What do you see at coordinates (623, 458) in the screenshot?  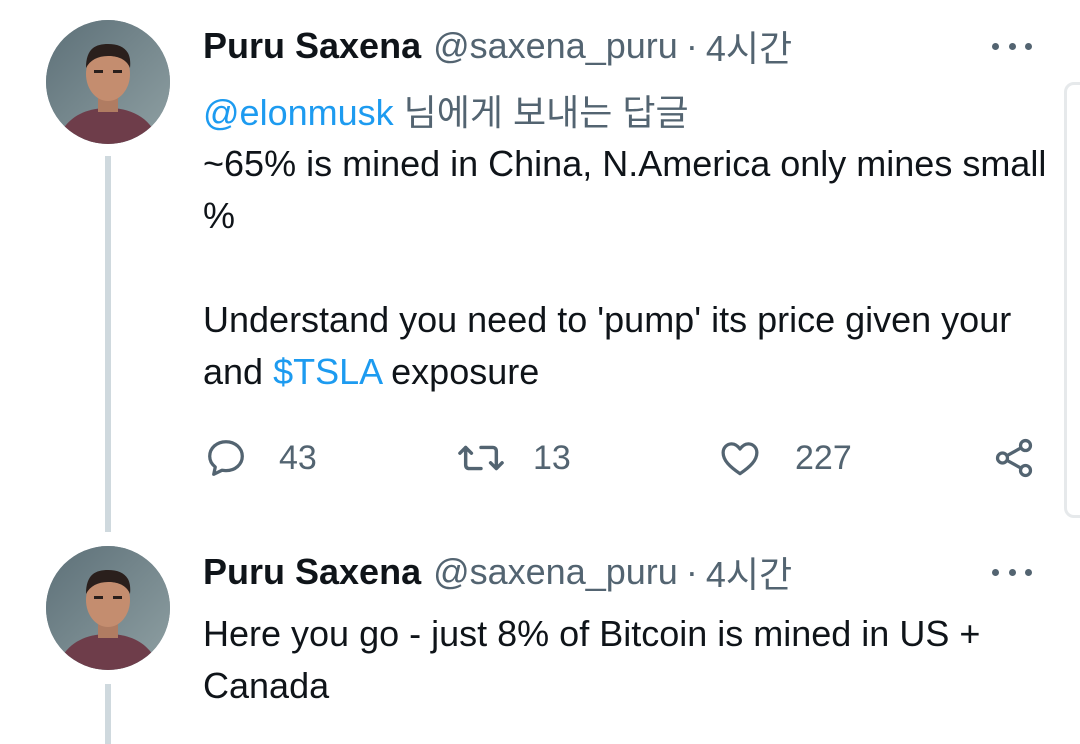 I see `tweet-actions: 43 13 227` at bounding box center [623, 458].